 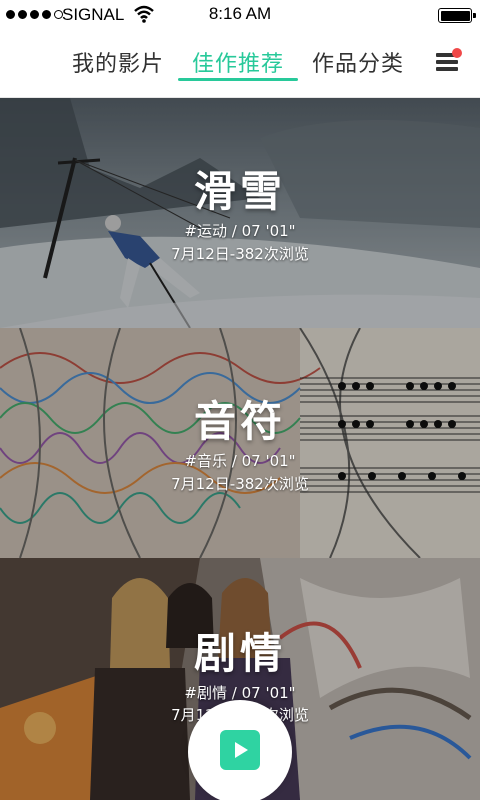 I want to click on status-bar: SIGNAL 8:16 AM, so click(x=240, y=15).